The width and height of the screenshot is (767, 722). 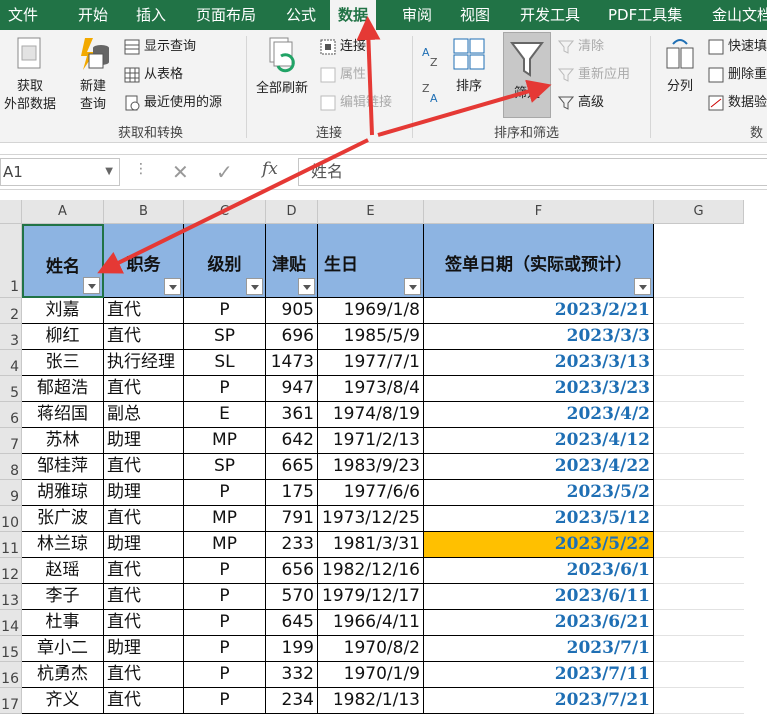 I want to click on tab-9: PDF工具集, so click(x=645, y=15).